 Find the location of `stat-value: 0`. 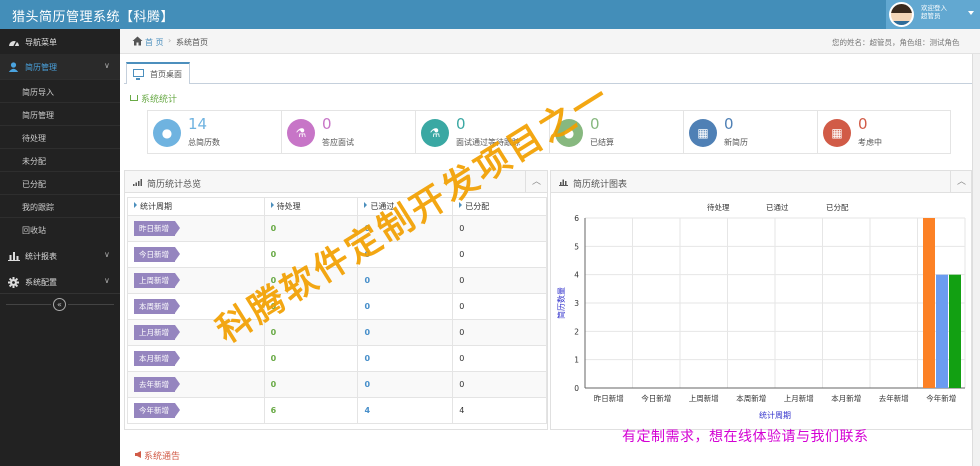

stat-value: 0 is located at coordinates (863, 124).